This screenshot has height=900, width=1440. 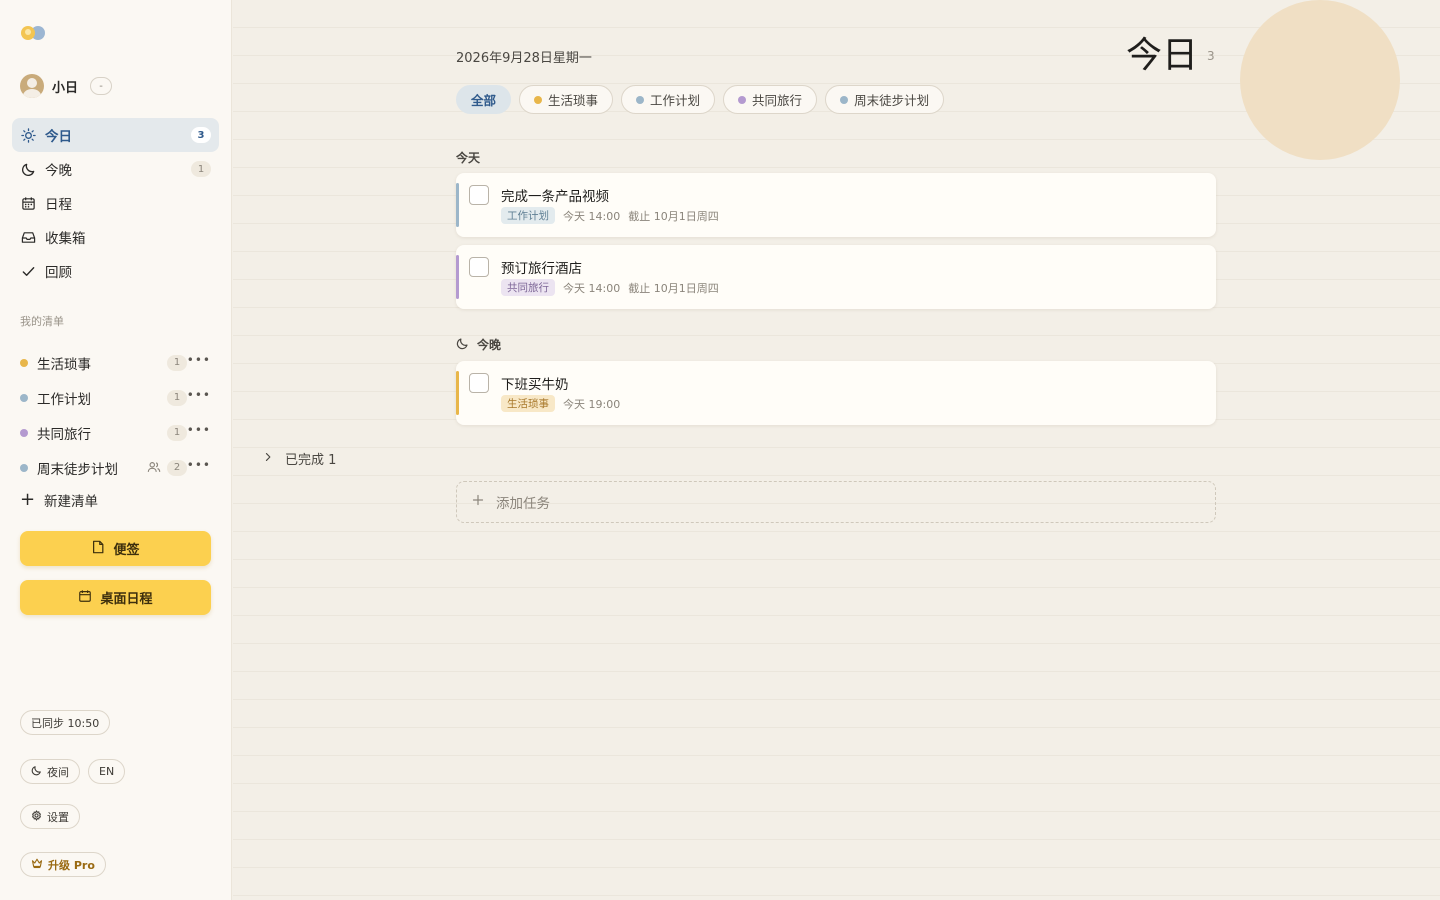 I want to click on add-task-label: 添加任务, so click(x=523, y=504).